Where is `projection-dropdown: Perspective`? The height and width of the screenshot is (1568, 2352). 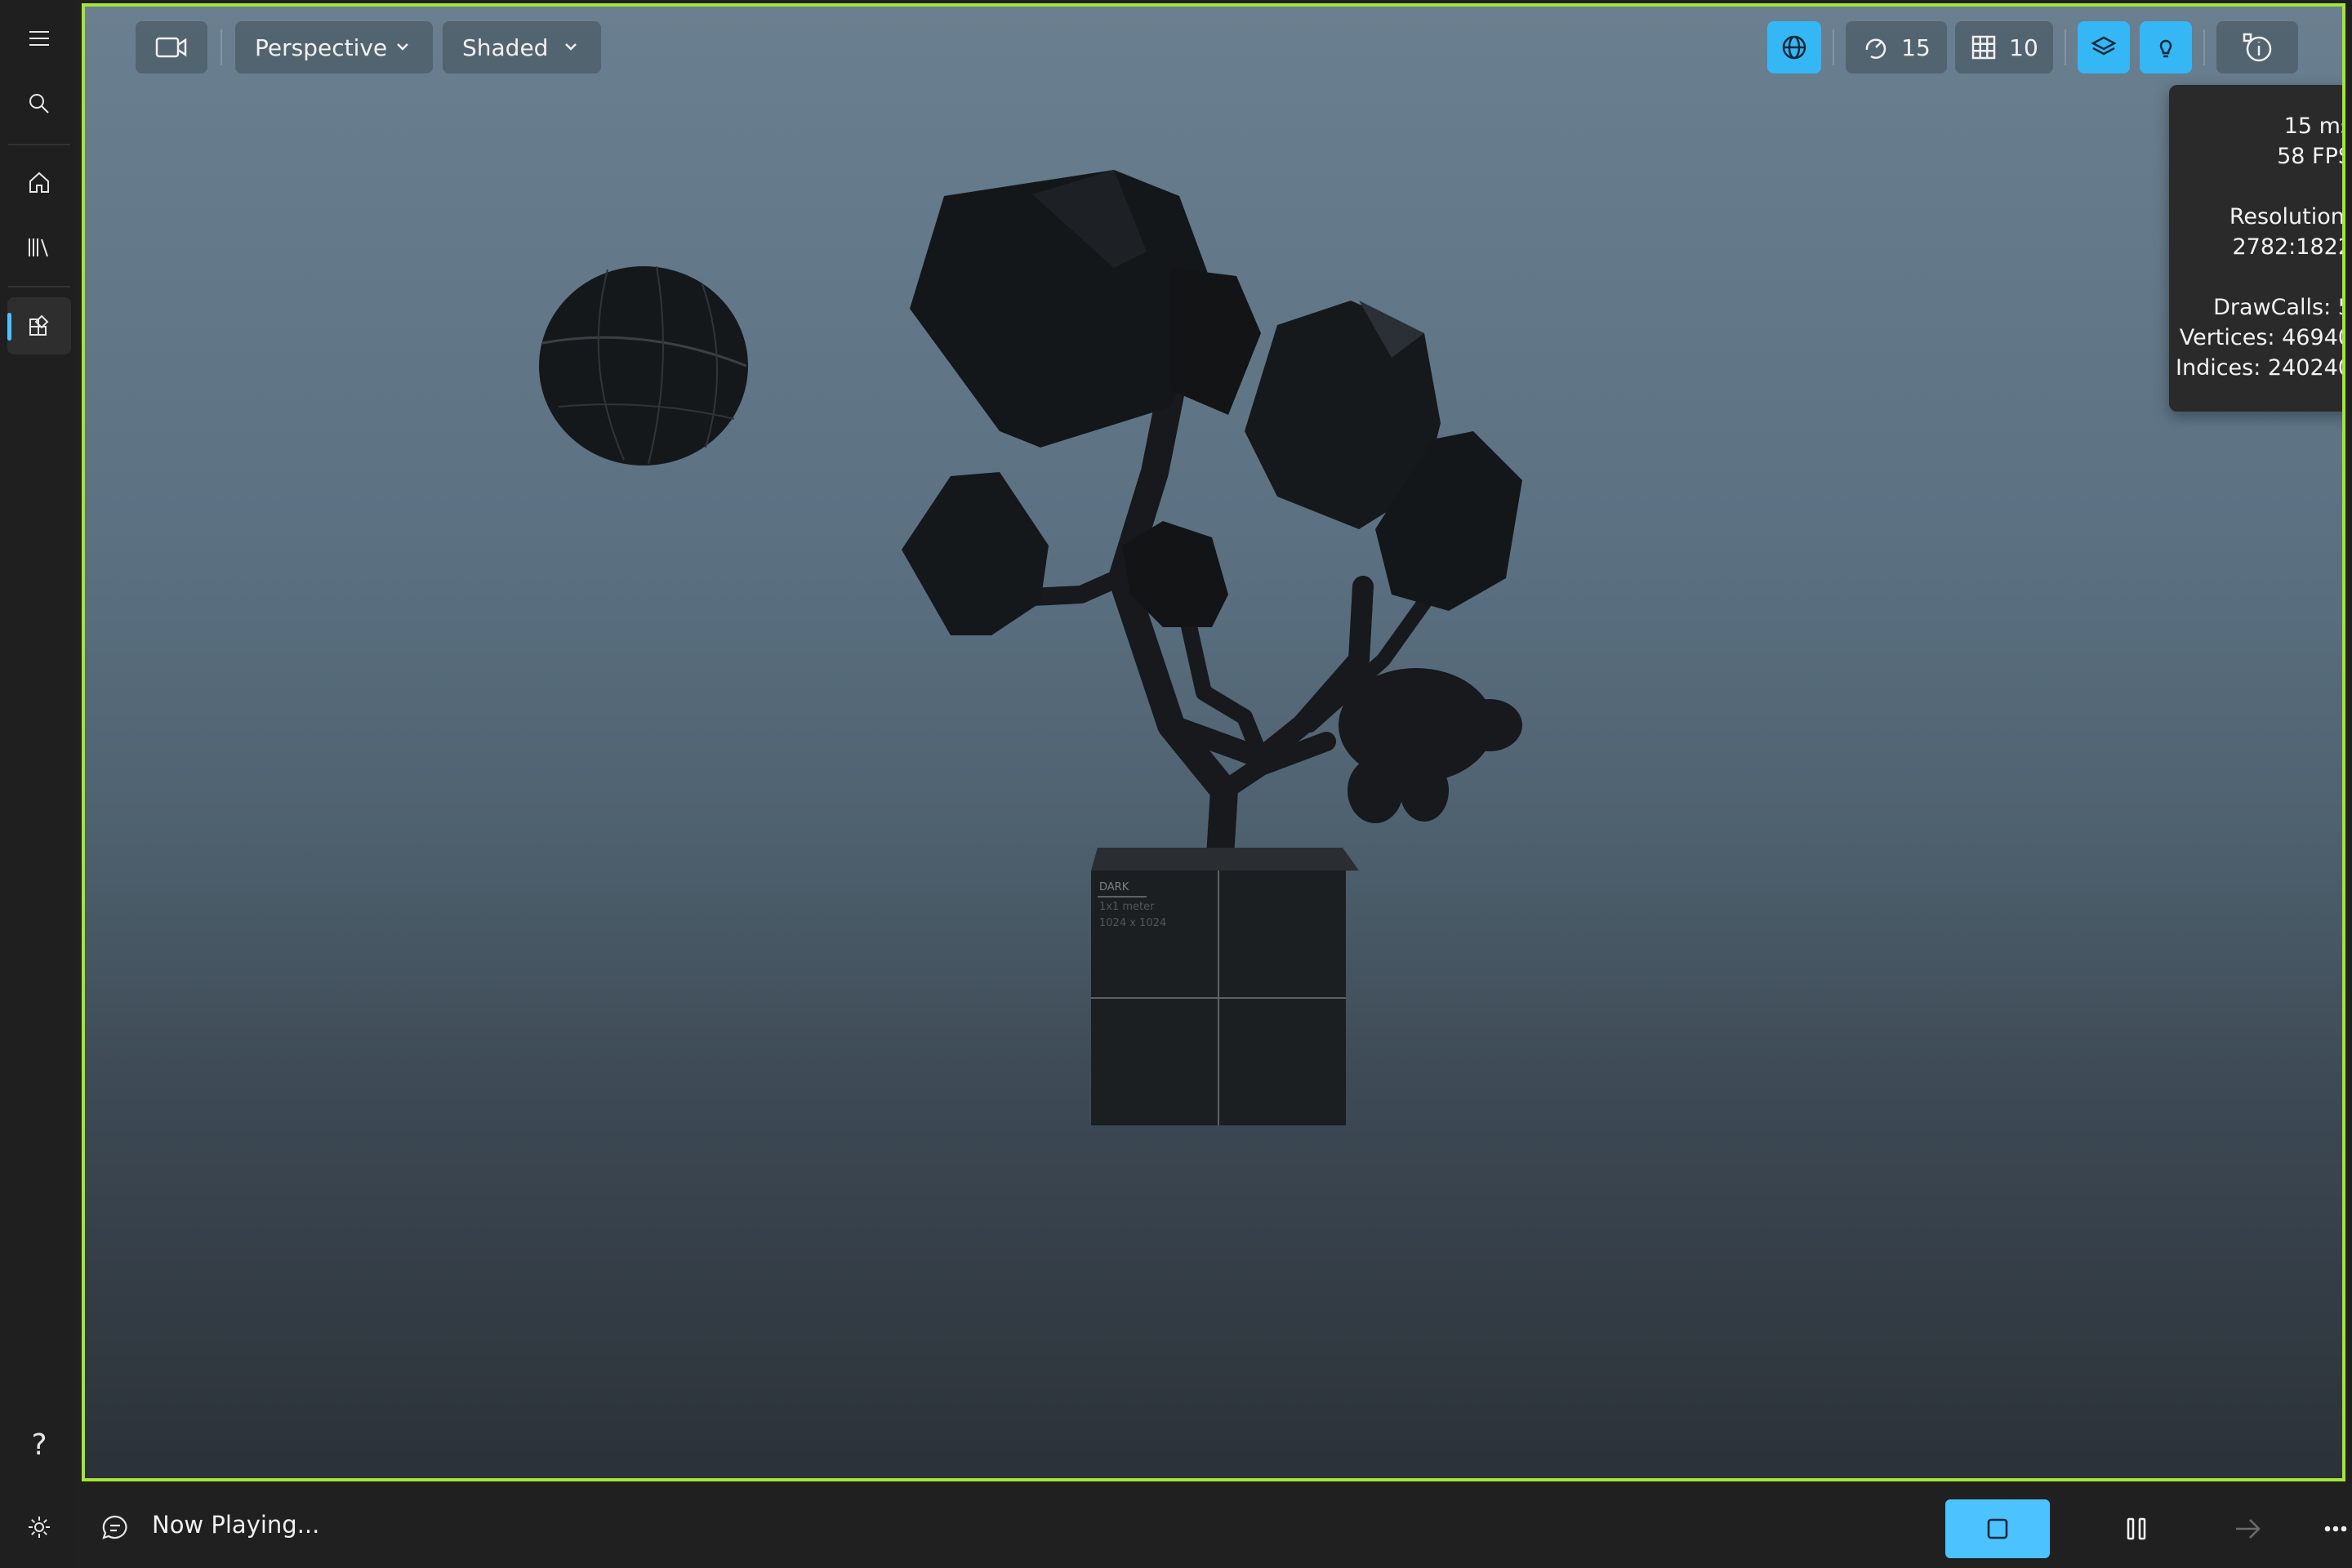
projection-dropdown: Perspective is located at coordinates (334, 47).